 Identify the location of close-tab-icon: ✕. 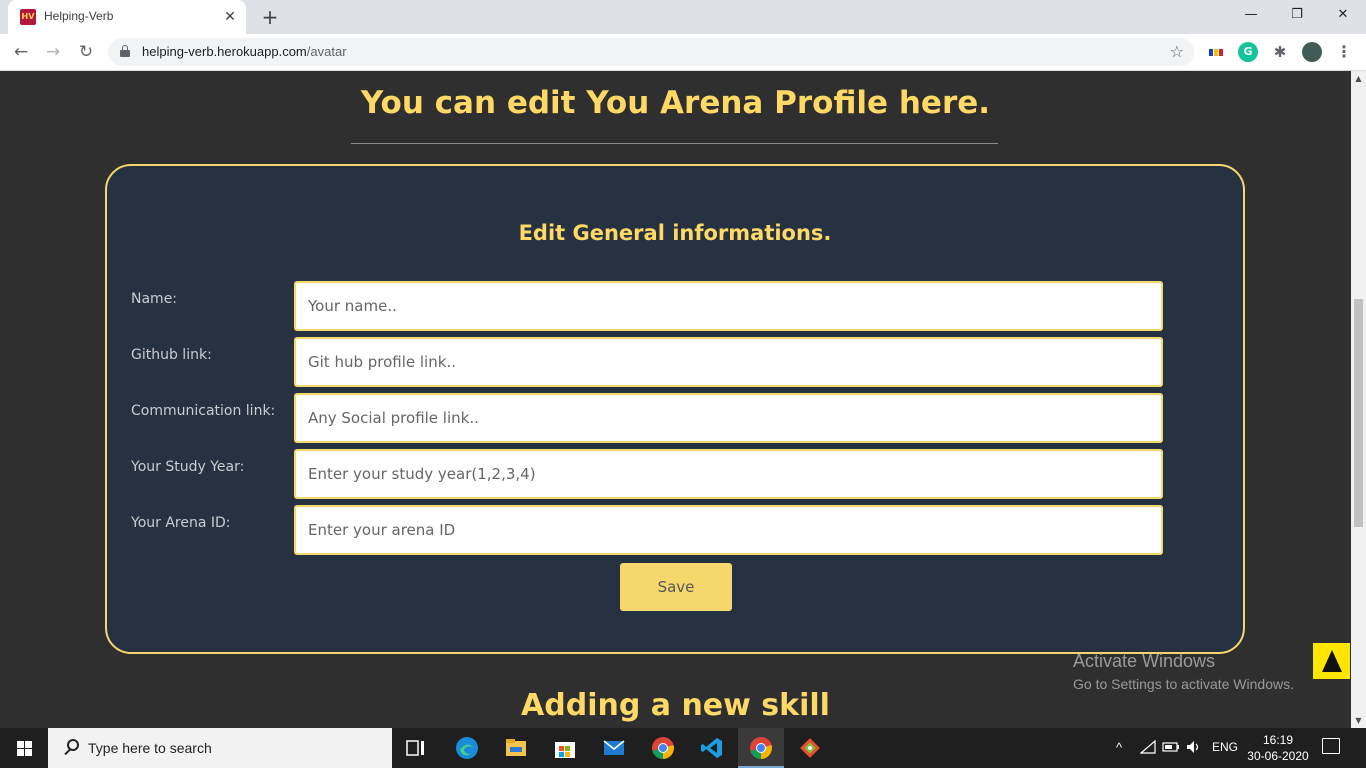
(230, 17).